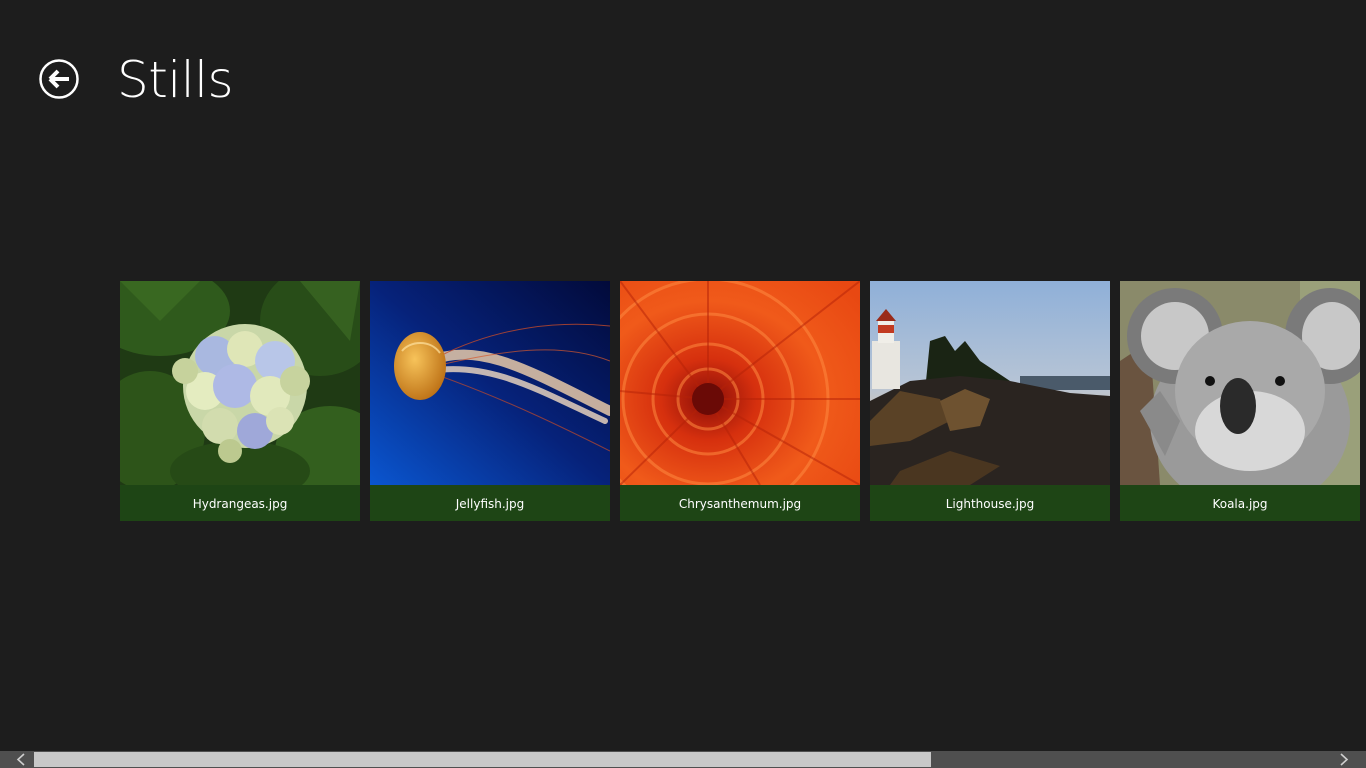  What do you see at coordinates (990, 383) in the screenshot?
I see `lighthouse-photo` at bounding box center [990, 383].